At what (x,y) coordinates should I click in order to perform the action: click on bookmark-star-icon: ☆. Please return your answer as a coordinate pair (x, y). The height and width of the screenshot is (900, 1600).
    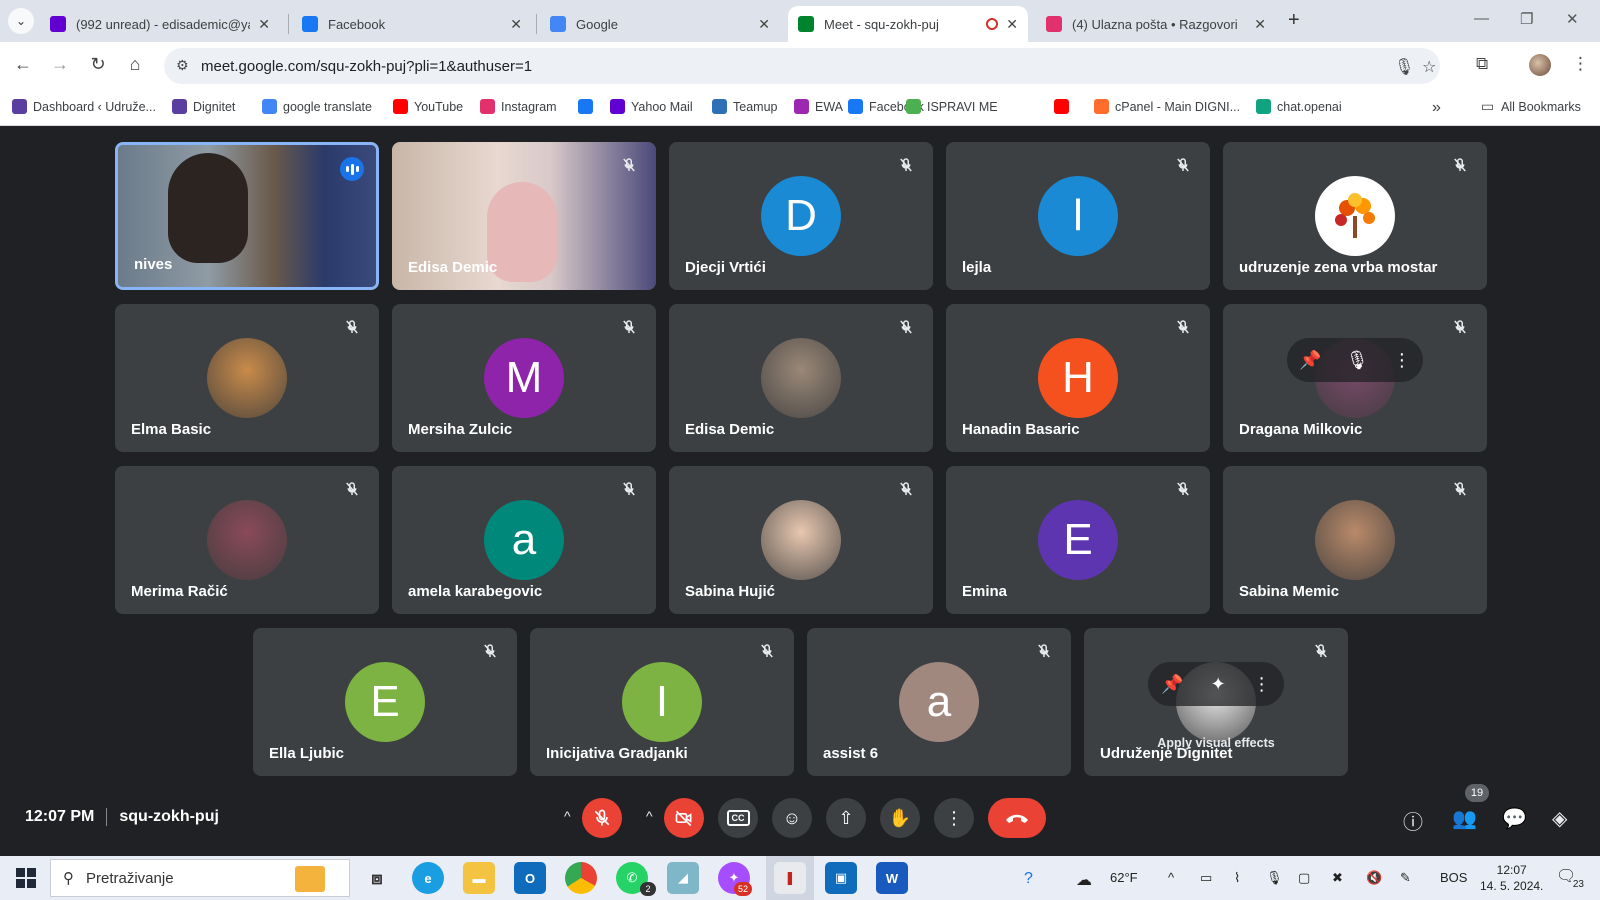
    Looking at the image, I should click on (1429, 67).